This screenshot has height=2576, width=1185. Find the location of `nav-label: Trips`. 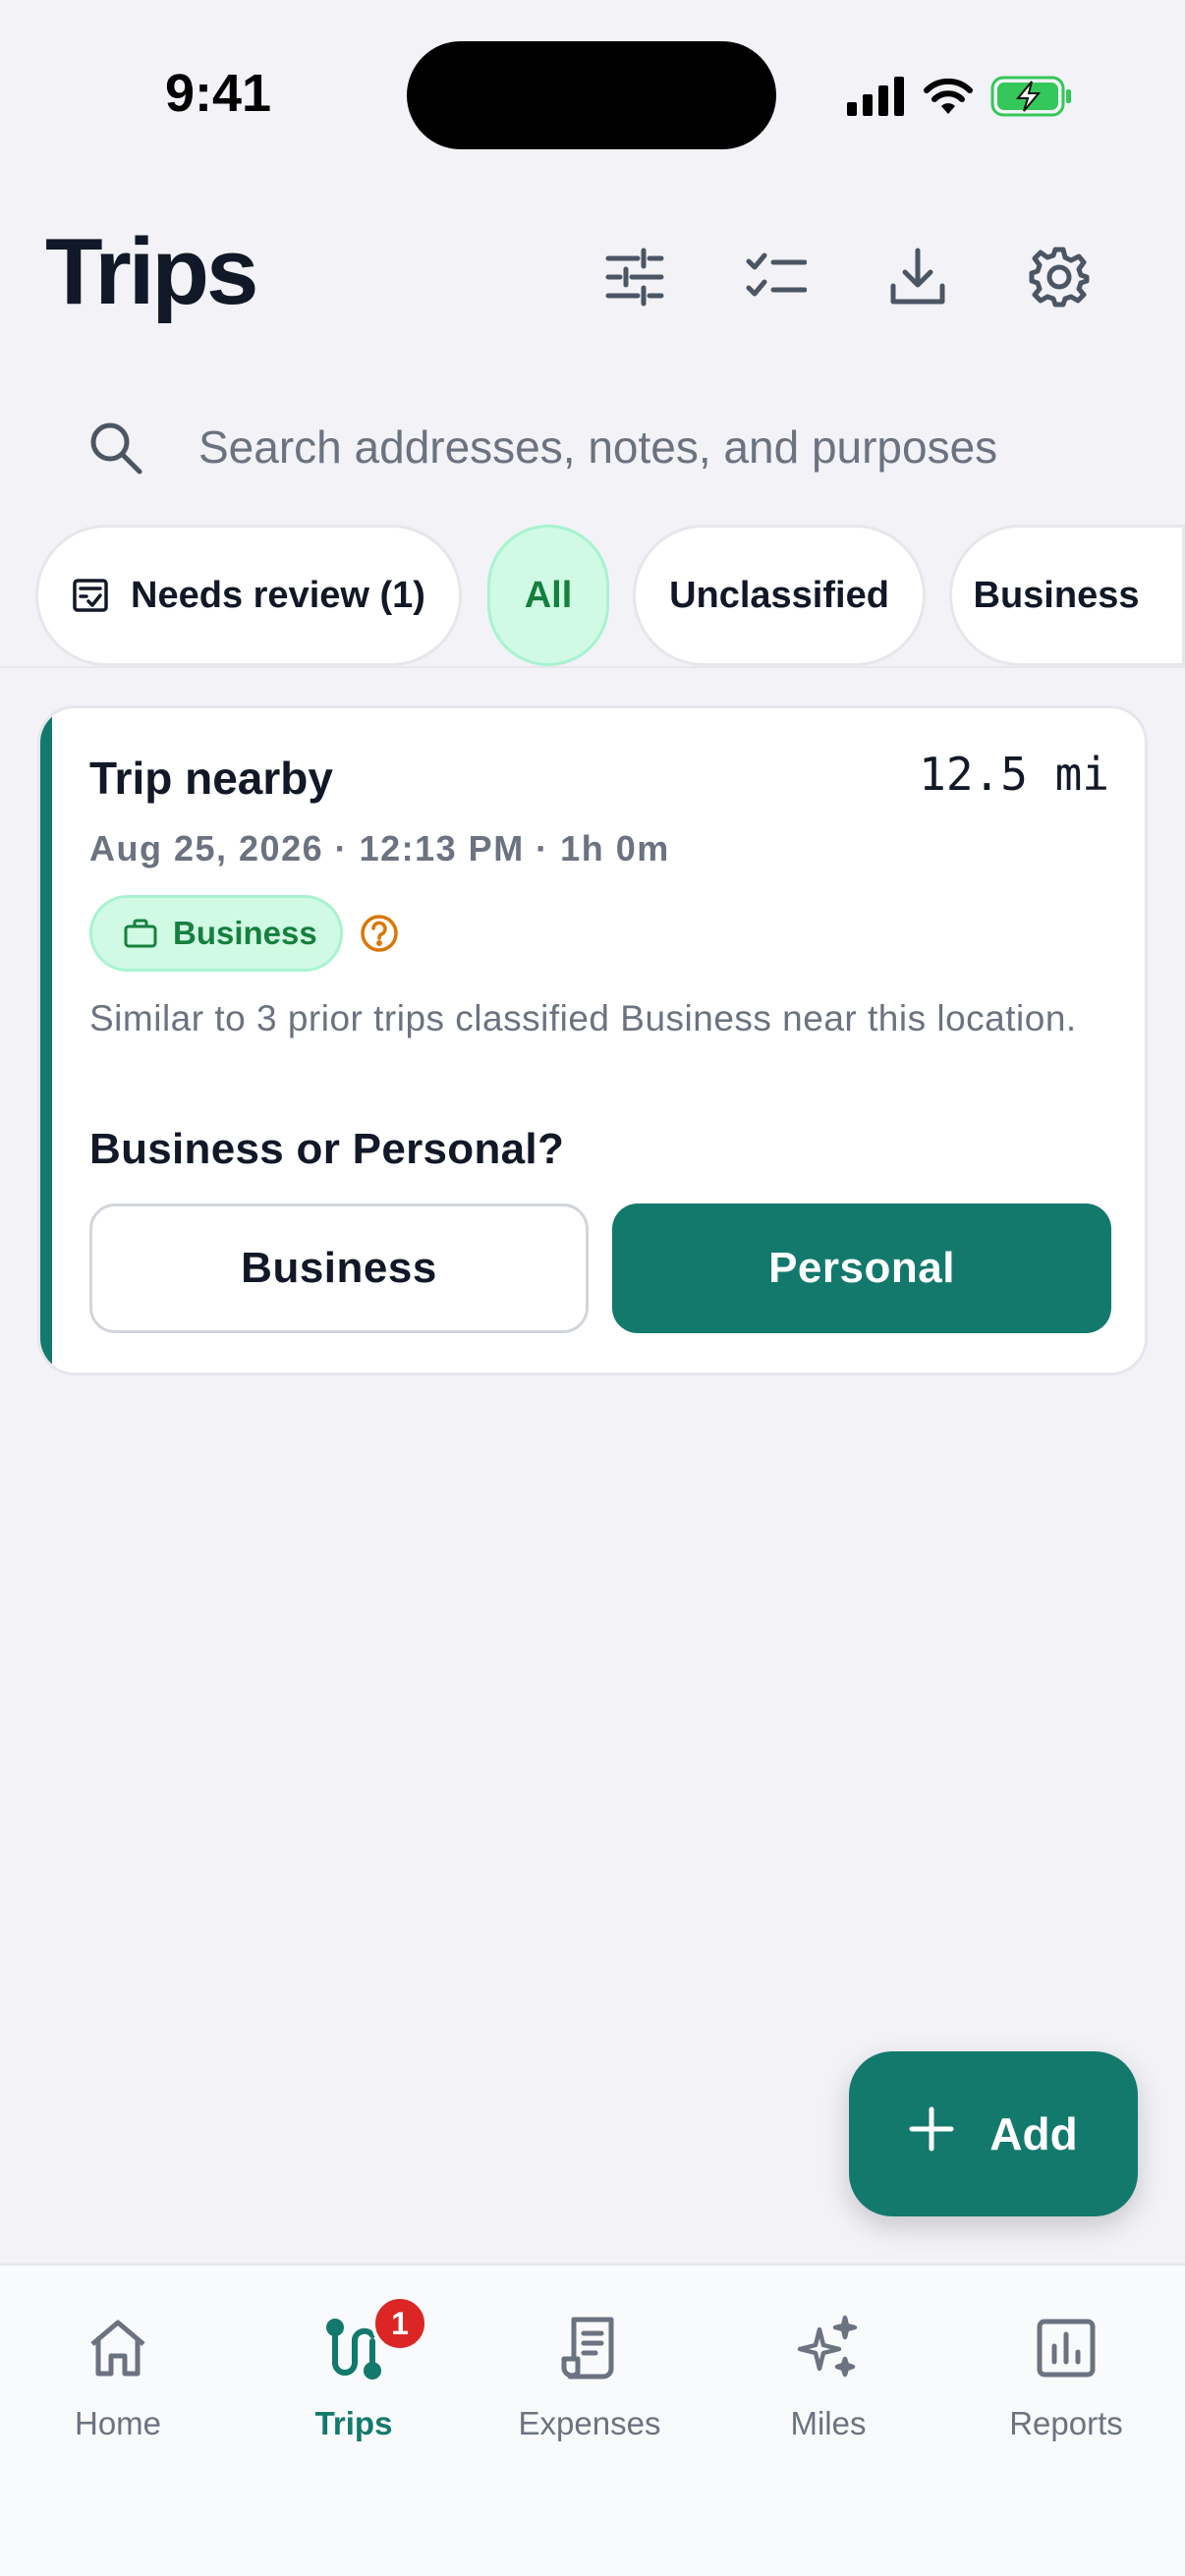

nav-label: Trips is located at coordinates (353, 2423).